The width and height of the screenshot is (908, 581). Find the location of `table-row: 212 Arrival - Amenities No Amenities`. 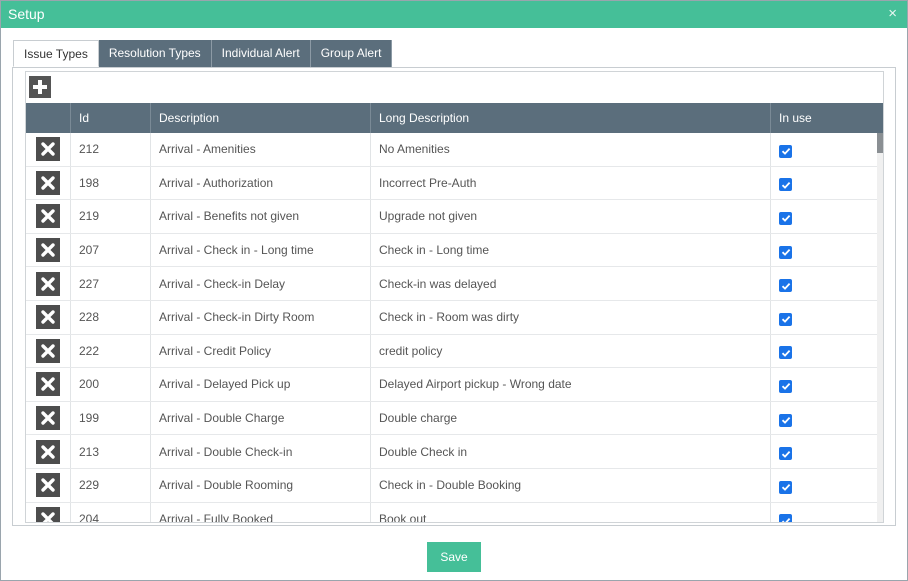

table-row: 212 Arrival - Amenities No Amenities is located at coordinates (454, 150).